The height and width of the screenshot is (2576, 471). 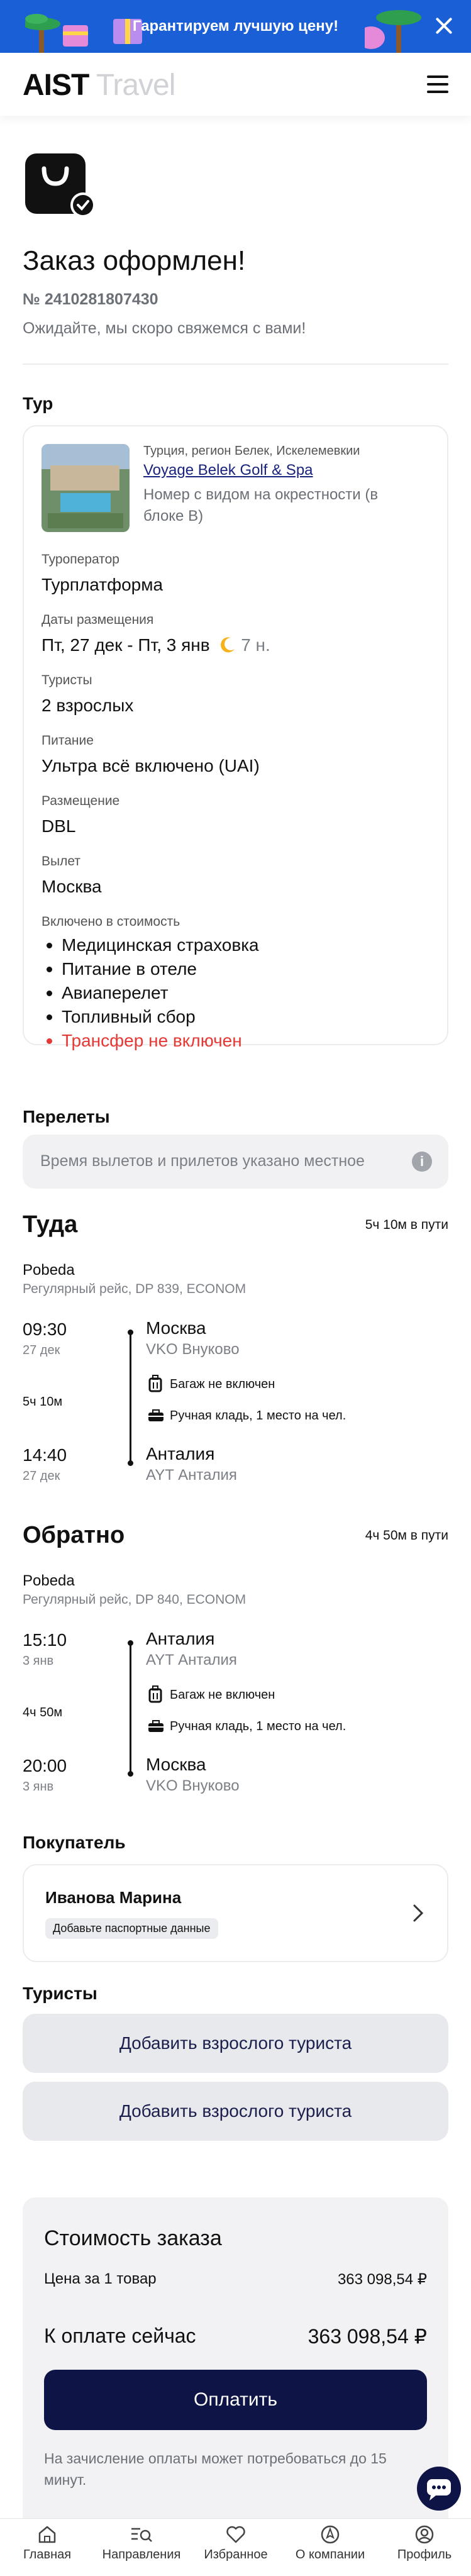 What do you see at coordinates (438, 84) in the screenshot?
I see `menu-icon` at bounding box center [438, 84].